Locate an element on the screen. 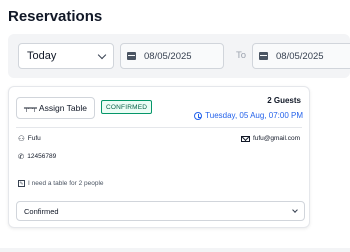 The width and height of the screenshot is (350, 252). assign-table-button: ╤═╤ Assign Table is located at coordinates (55, 108).